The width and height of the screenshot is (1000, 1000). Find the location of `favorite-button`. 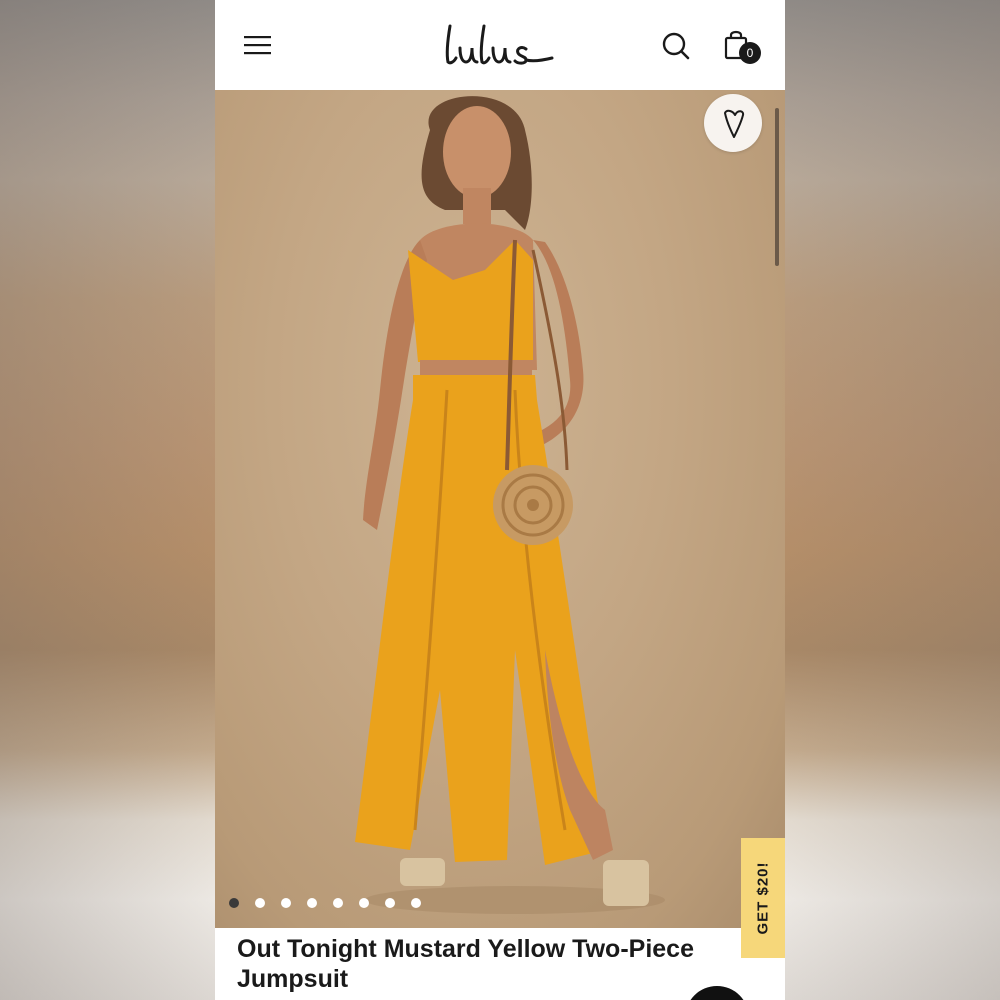

favorite-button is located at coordinates (733, 123).